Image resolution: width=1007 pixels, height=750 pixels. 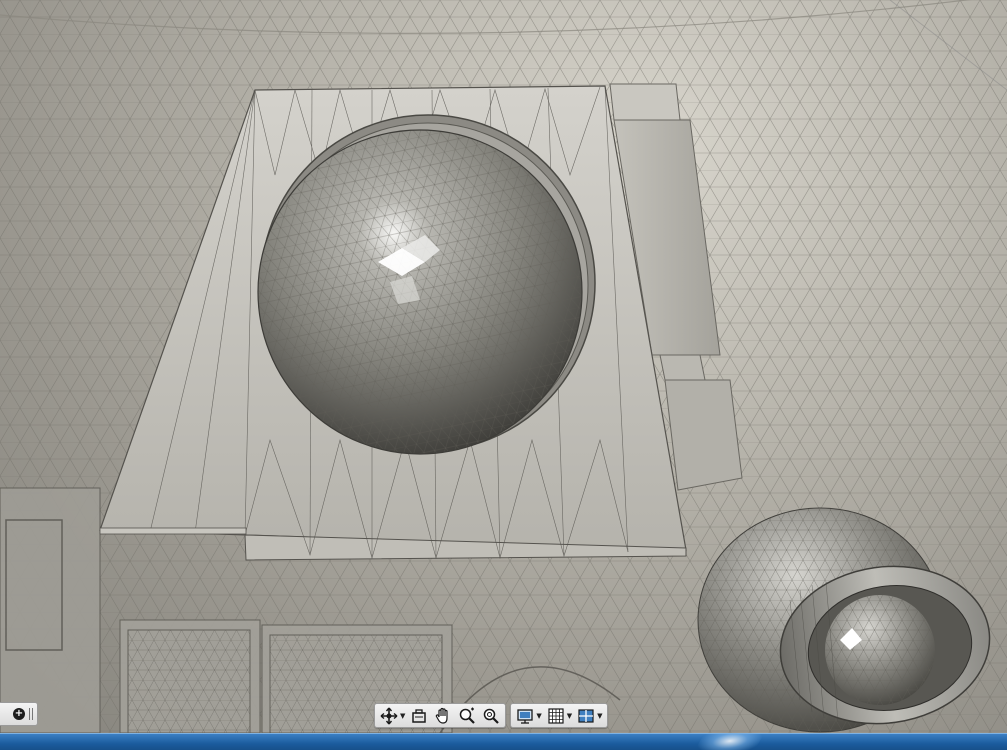 I want to click on look-at-button, so click(x=419, y=716).